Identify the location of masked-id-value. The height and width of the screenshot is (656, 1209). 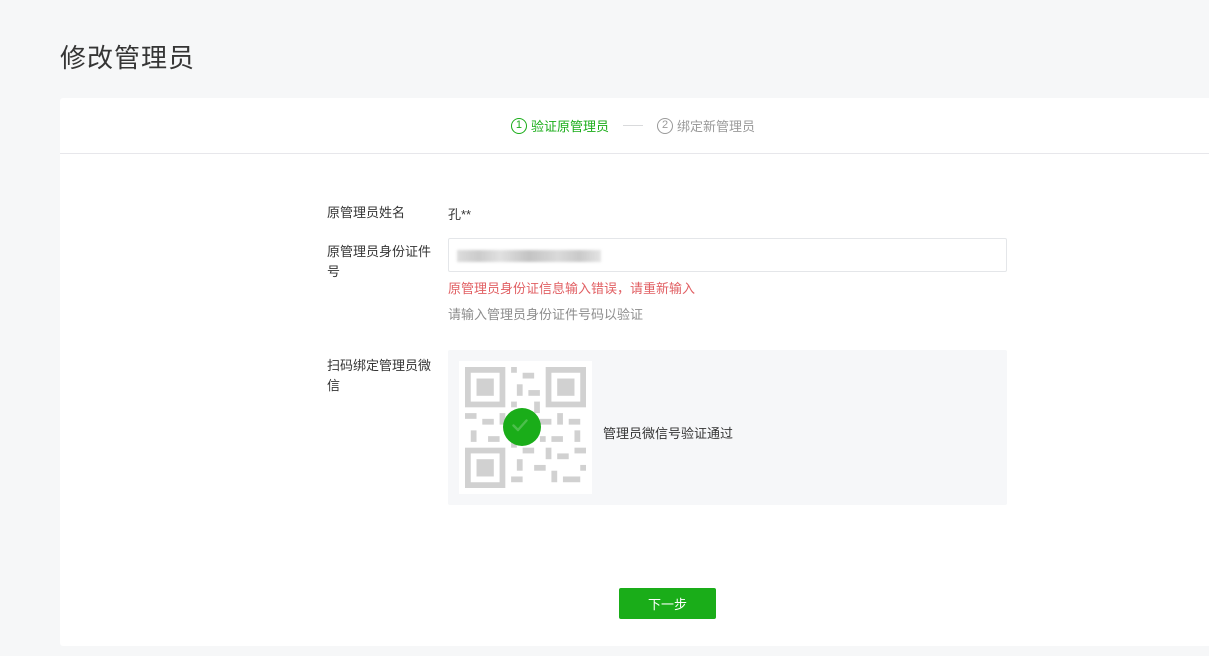
(529, 256).